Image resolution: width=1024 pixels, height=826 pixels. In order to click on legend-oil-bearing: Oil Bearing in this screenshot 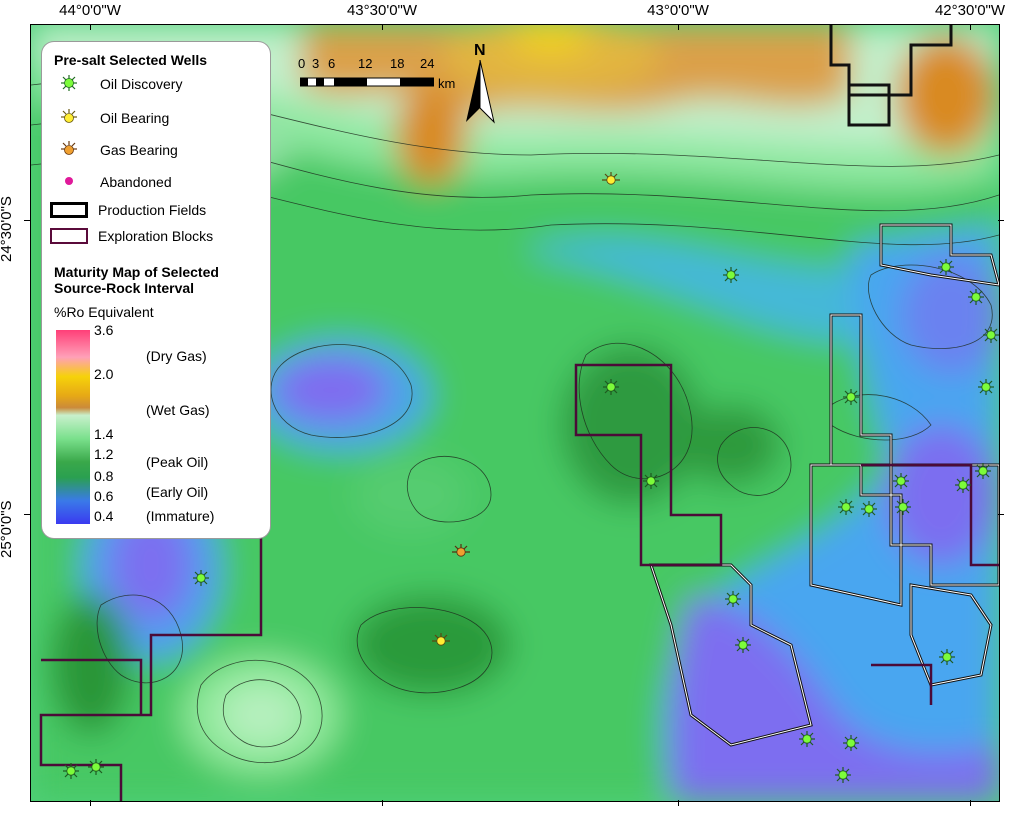, I will do `click(135, 118)`.